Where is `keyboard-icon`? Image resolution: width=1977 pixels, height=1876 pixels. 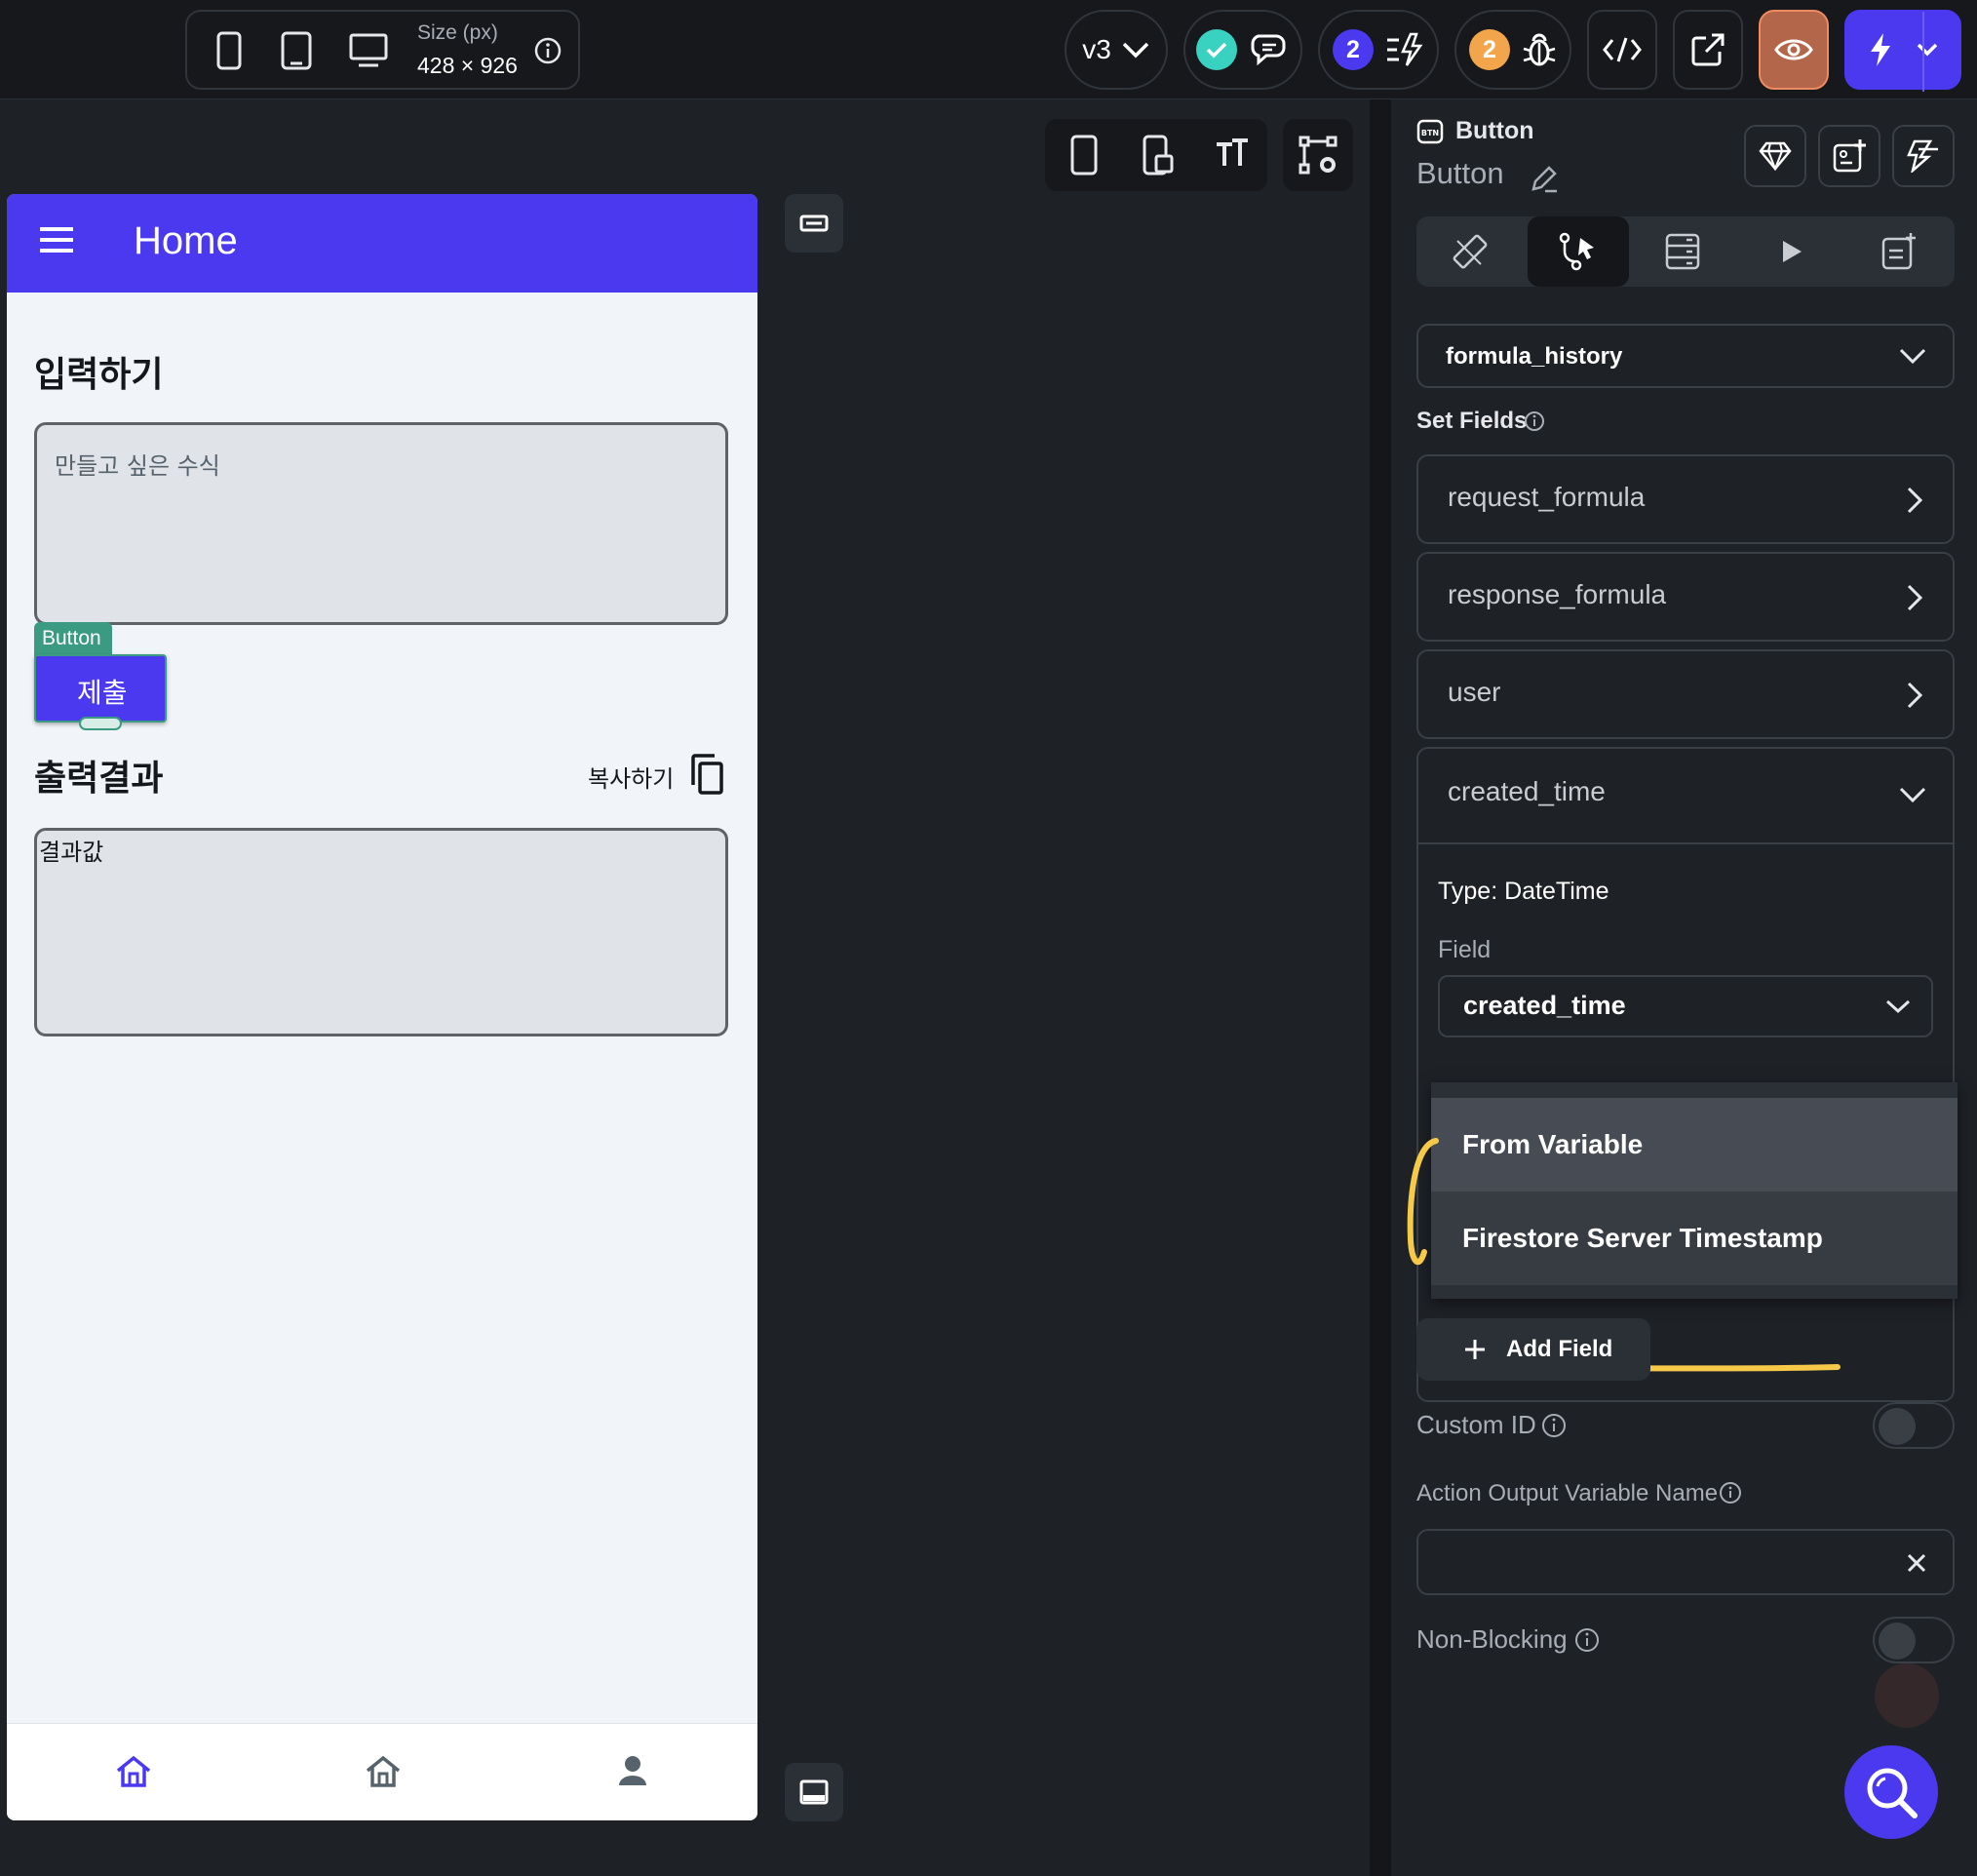 keyboard-icon is located at coordinates (814, 223).